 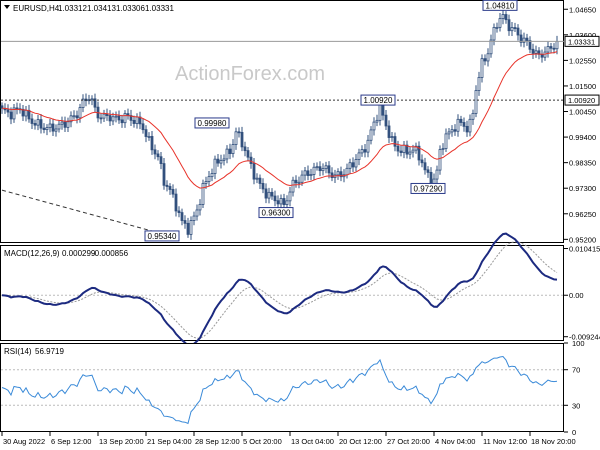 I want to click on x-tick-label: 6 Sep 12:00, so click(x=71, y=441).